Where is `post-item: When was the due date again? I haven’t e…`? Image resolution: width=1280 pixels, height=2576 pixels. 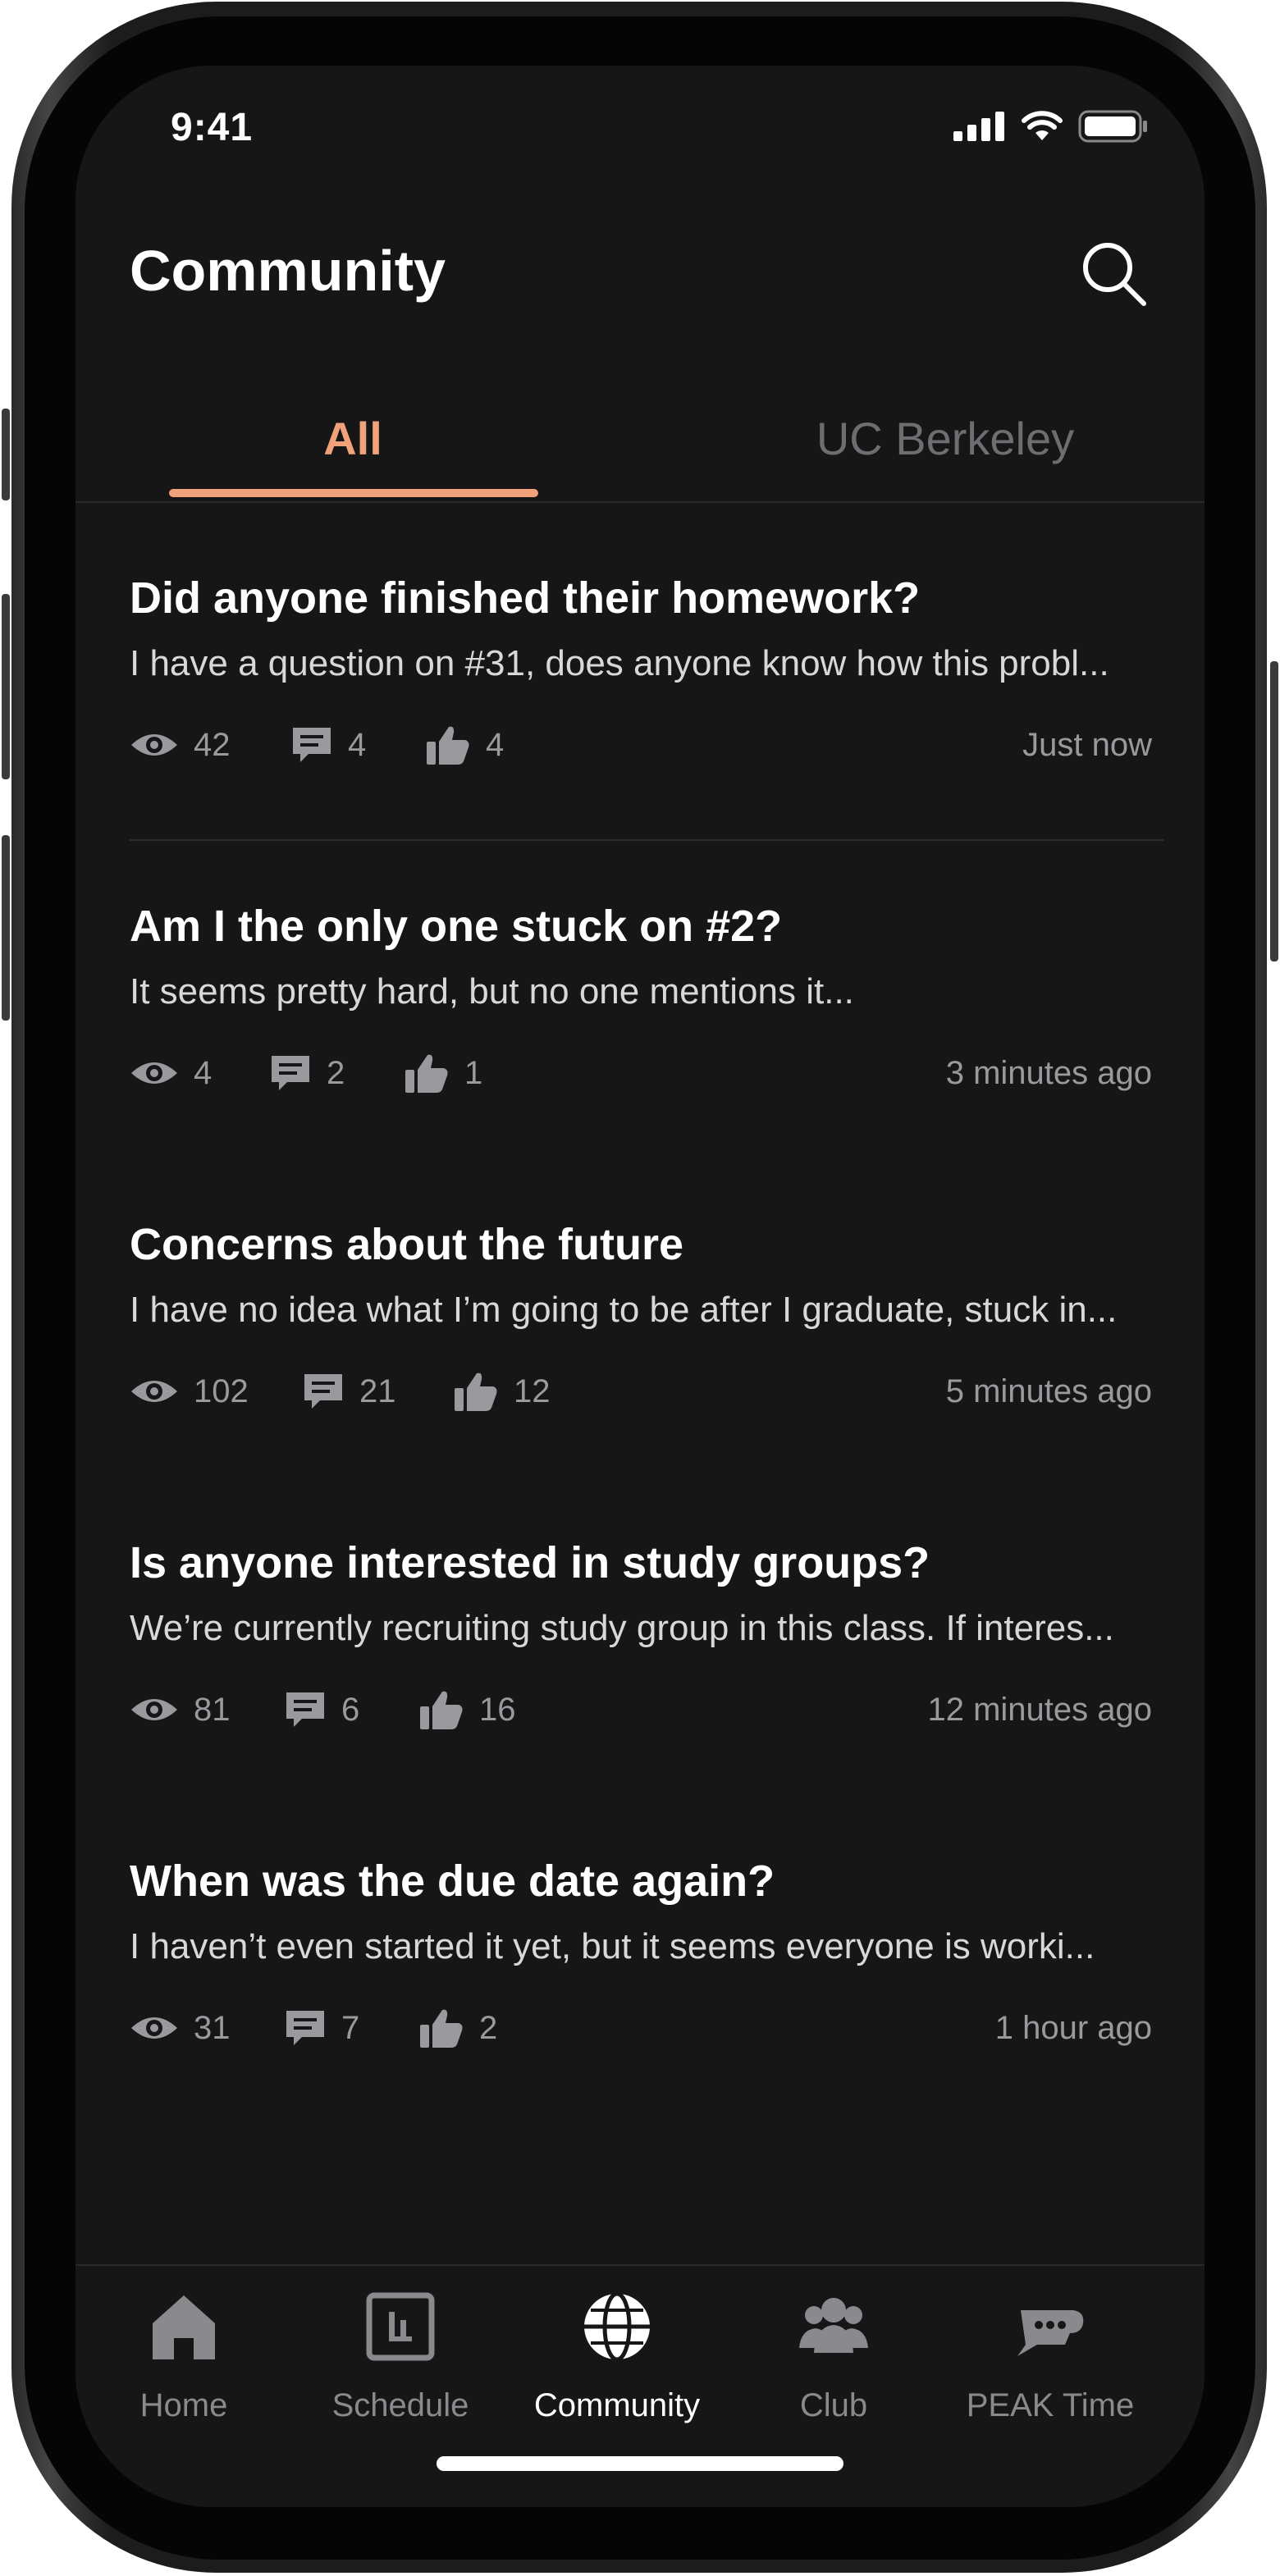
post-item: When was the due date again? I haven’t e… is located at coordinates (641, 1952).